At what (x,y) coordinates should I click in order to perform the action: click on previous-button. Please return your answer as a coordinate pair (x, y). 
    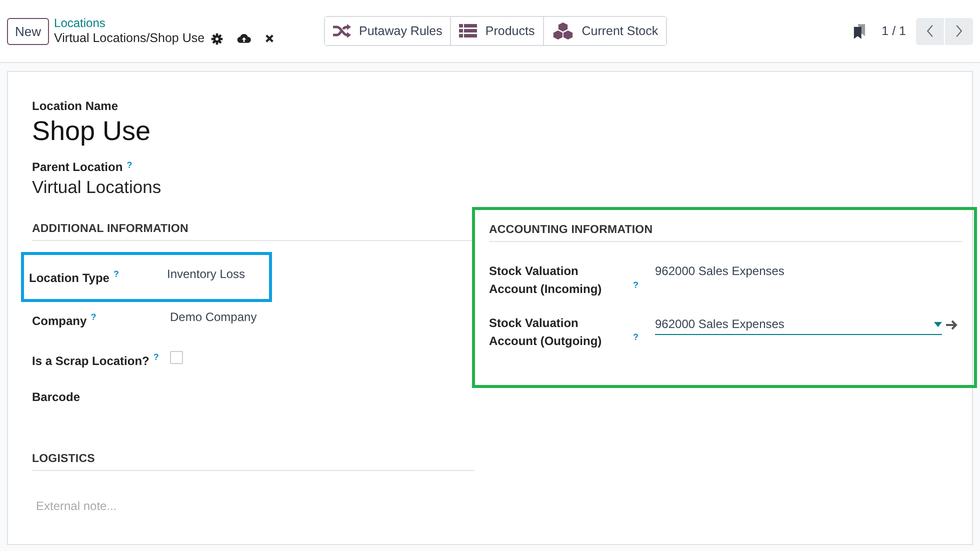
    Looking at the image, I should click on (930, 31).